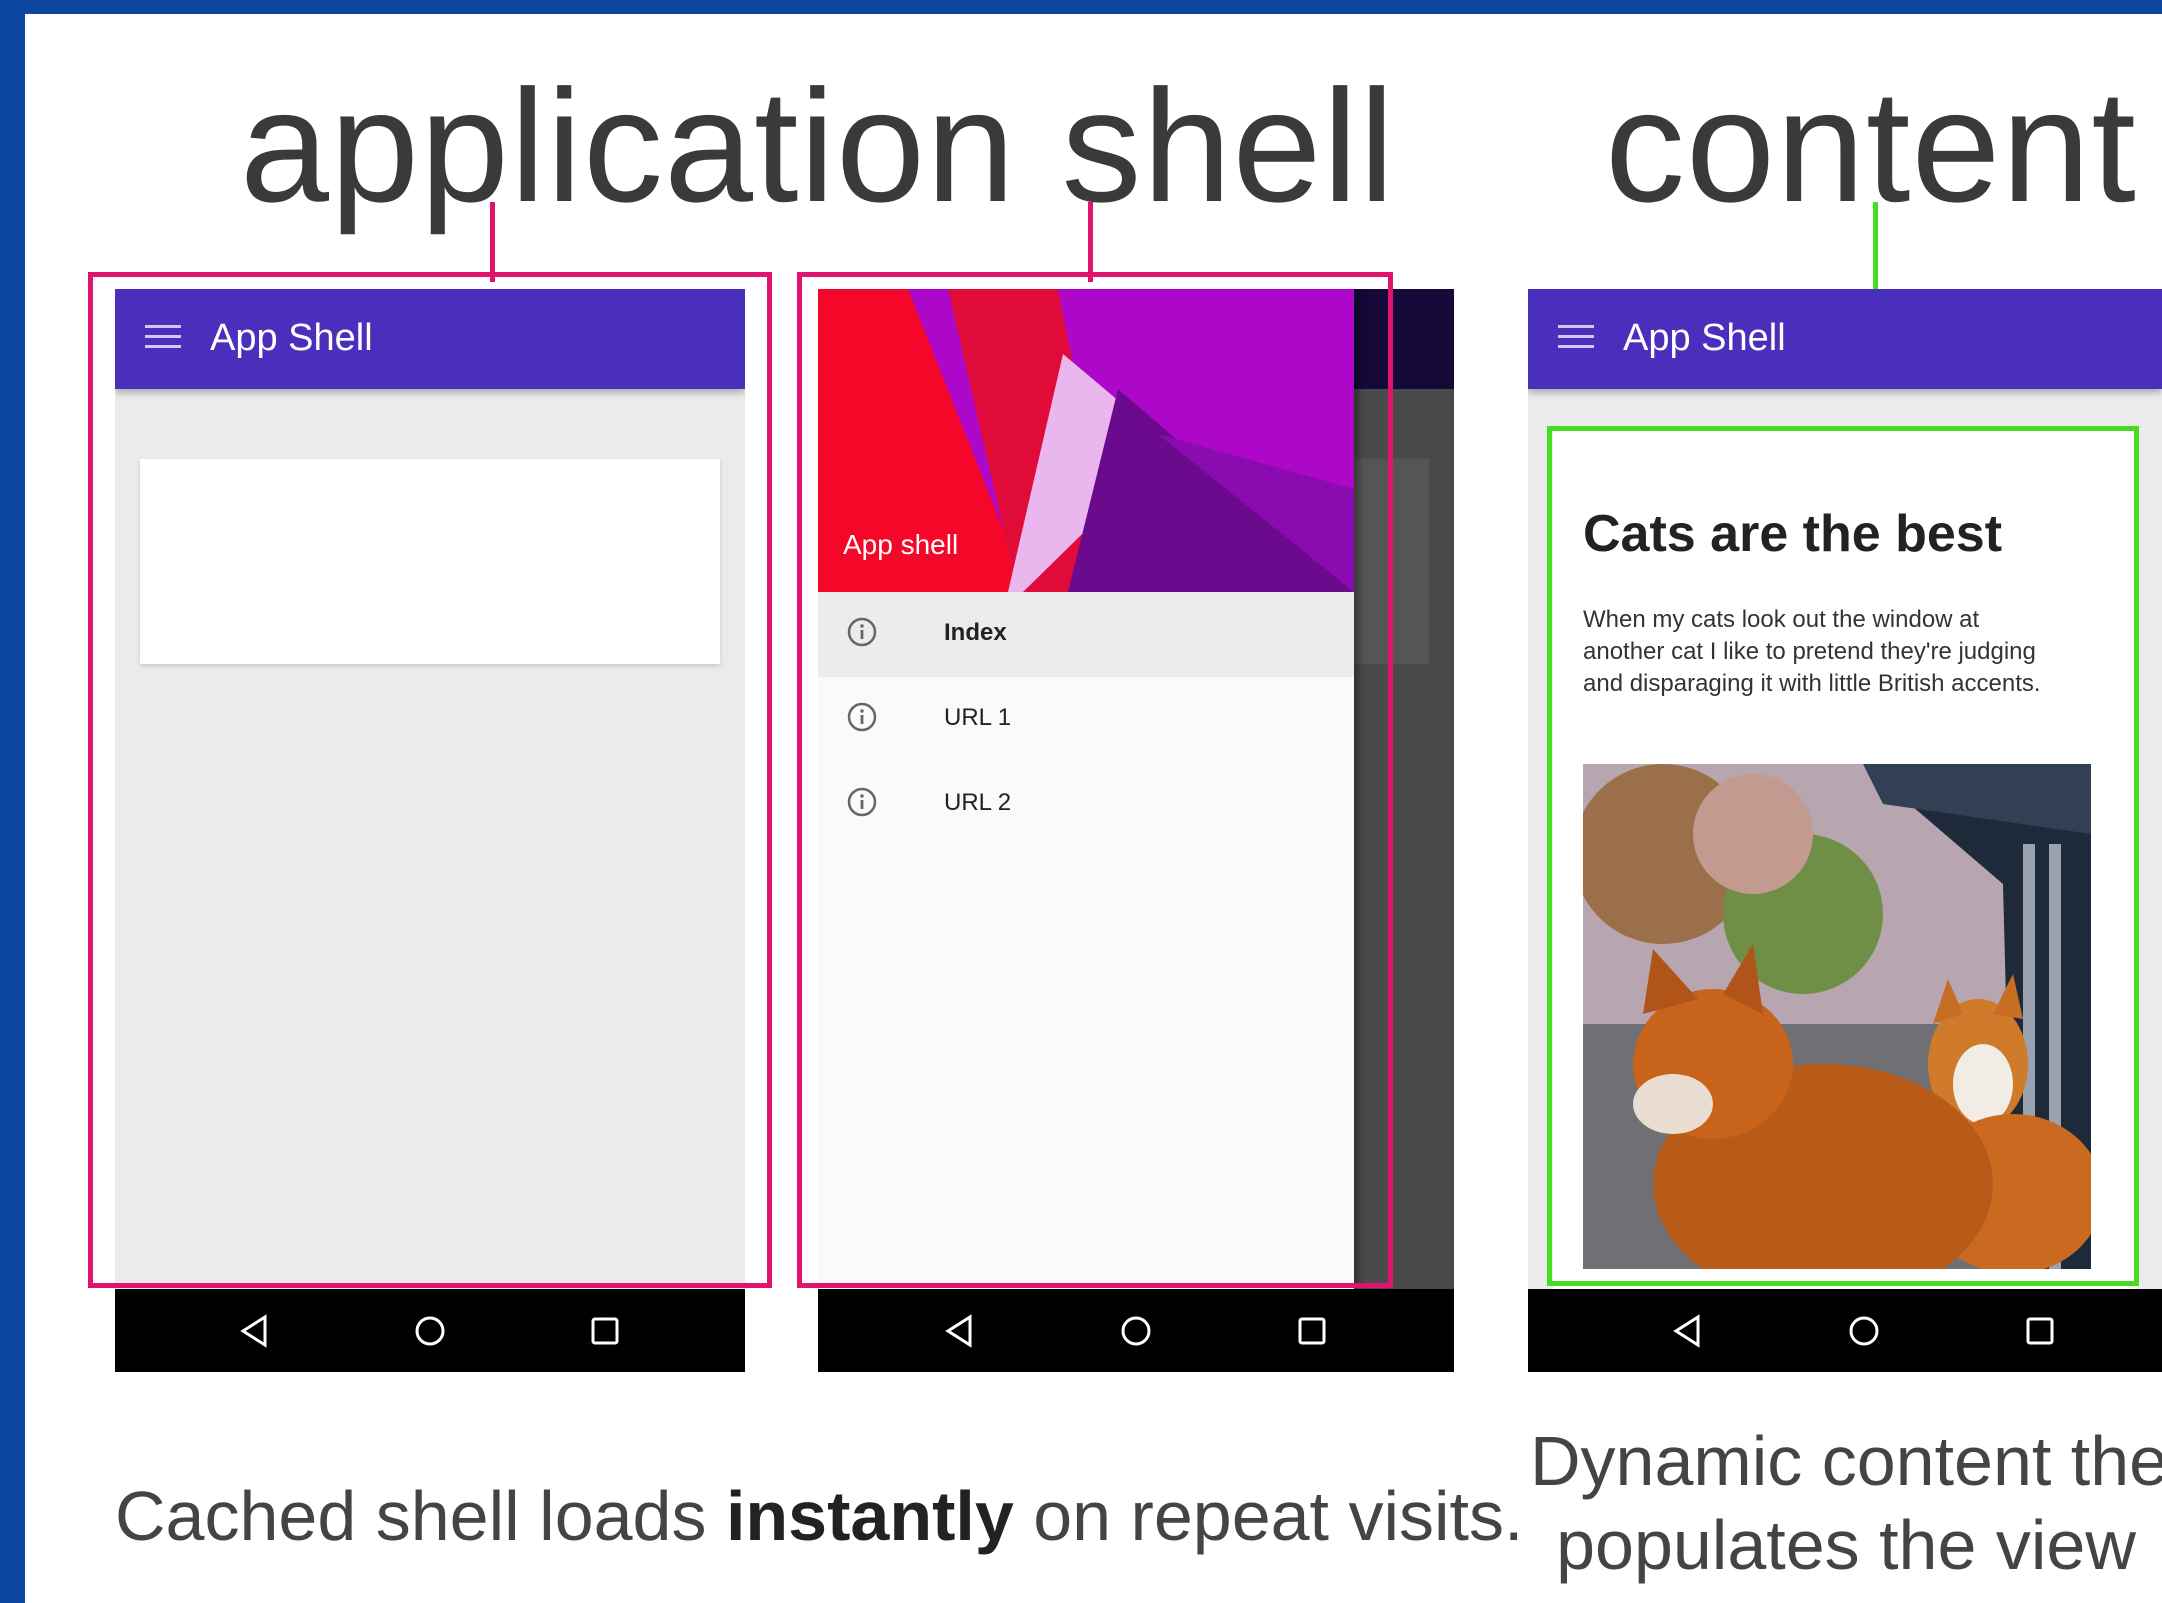 The width and height of the screenshot is (2162, 1603). I want to click on heading-application-shell: application shell, so click(818, 145).